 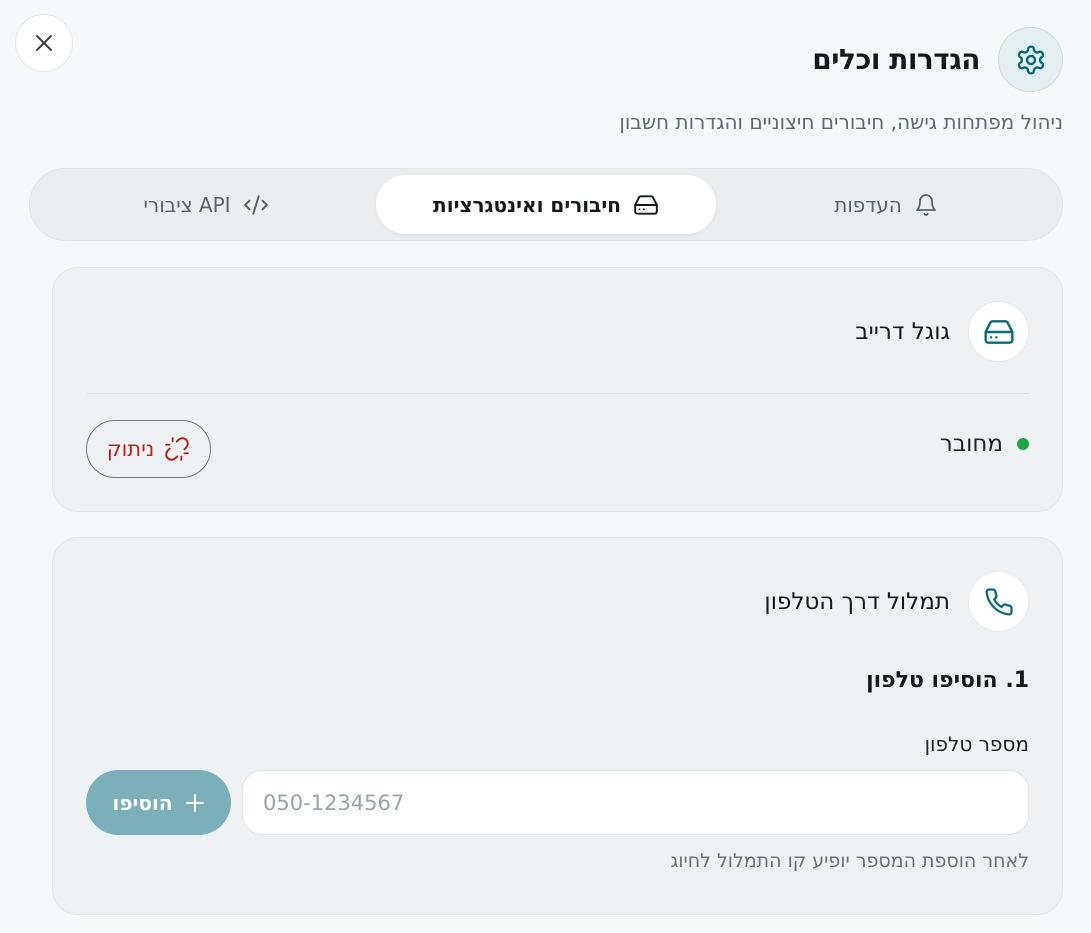 I want to click on phone-title: תמלול דרך הטלפון, so click(x=857, y=601).